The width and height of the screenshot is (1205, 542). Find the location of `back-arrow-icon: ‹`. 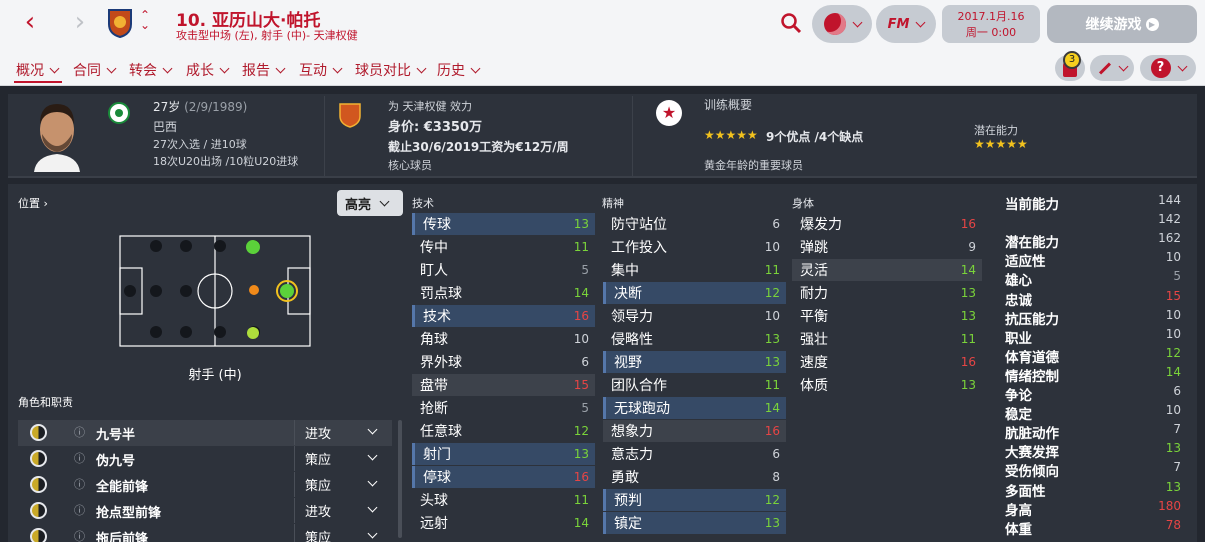

back-arrow-icon: ‹ is located at coordinates (30, 23).